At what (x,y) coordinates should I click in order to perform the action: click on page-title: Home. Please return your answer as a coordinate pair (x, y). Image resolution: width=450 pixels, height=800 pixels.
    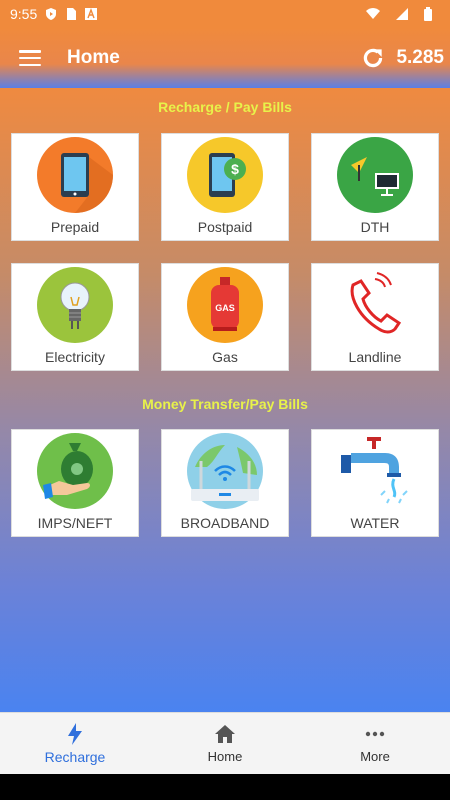
    Looking at the image, I should click on (93, 57).